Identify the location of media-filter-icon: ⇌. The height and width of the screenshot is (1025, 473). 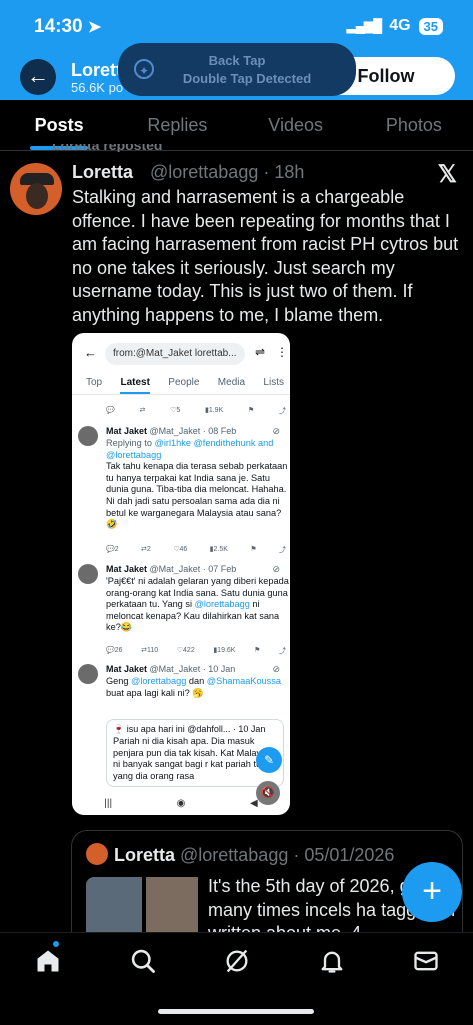
(260, 352).